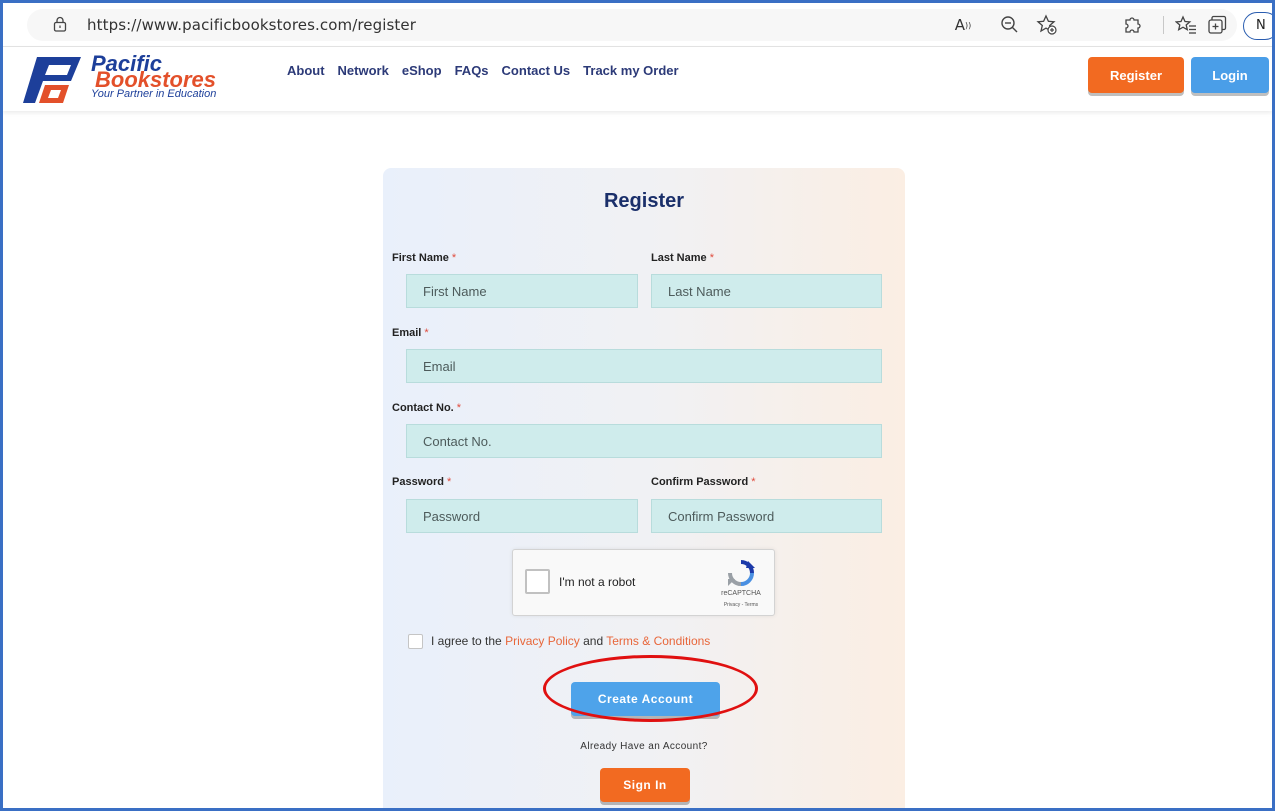 The width and height of the screenshot is (1275, 811). What do you see at coordinates (363, 70) in the screenshot?
I see `nav-network: Network` at bounding box center [363, 70].